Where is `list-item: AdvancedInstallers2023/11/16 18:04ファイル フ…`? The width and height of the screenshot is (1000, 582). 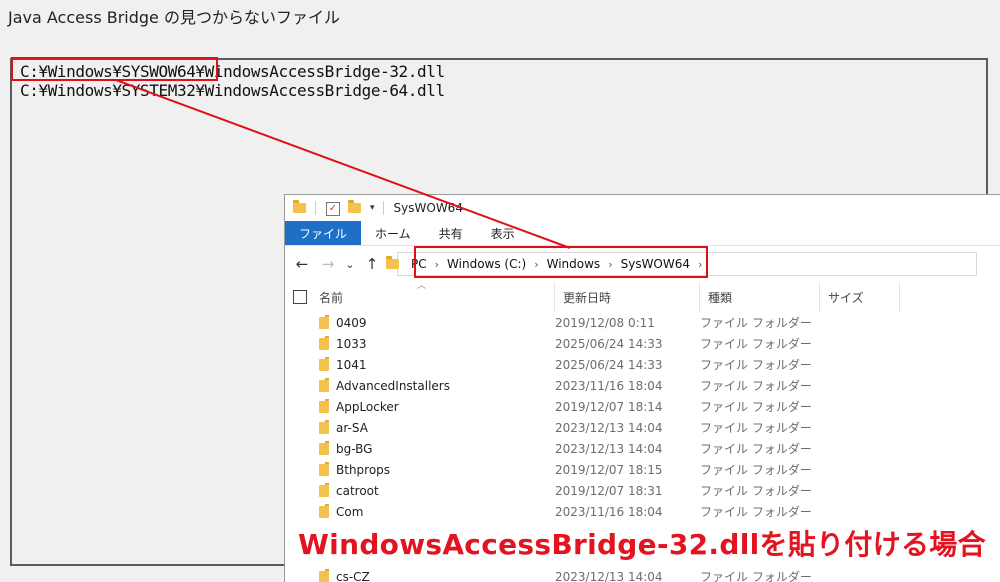 list-item: AdvancedInstallers2023/11/16 18:04ファイル フ… is located at coordinates (642, 385).